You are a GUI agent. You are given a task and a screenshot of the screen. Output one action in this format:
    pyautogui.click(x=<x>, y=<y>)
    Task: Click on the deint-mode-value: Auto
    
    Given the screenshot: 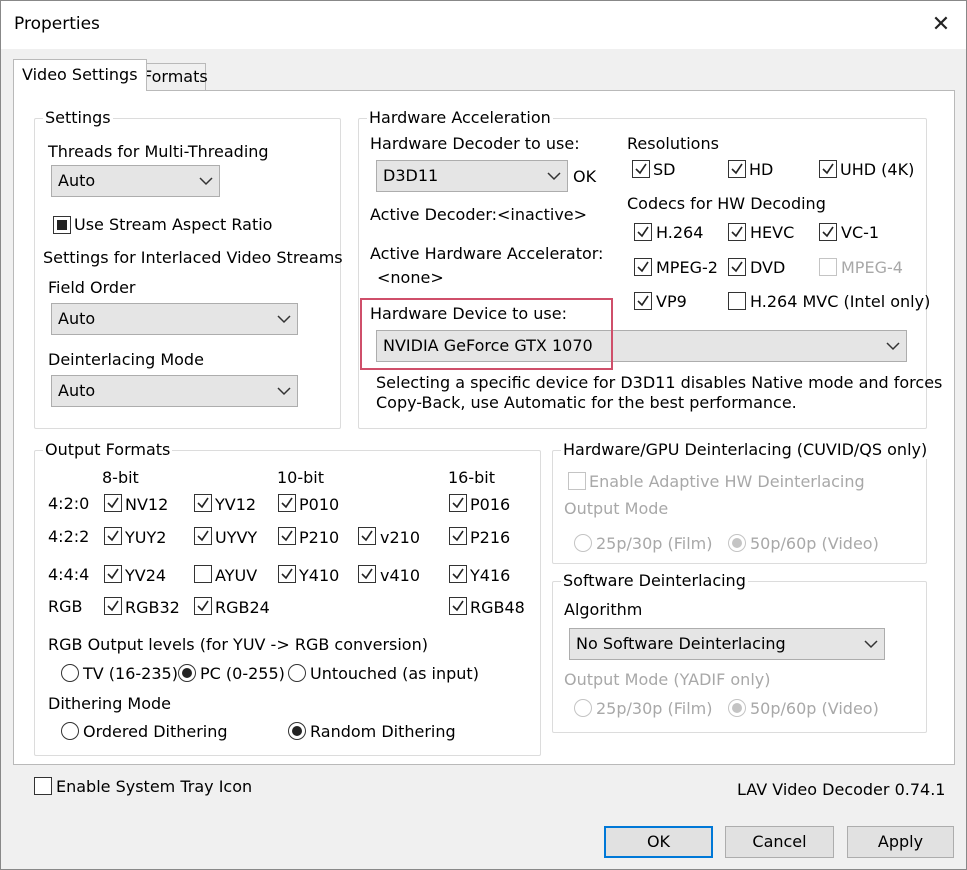 What is the action you would take?
    pyautogui.click(x=77, y=390)
    